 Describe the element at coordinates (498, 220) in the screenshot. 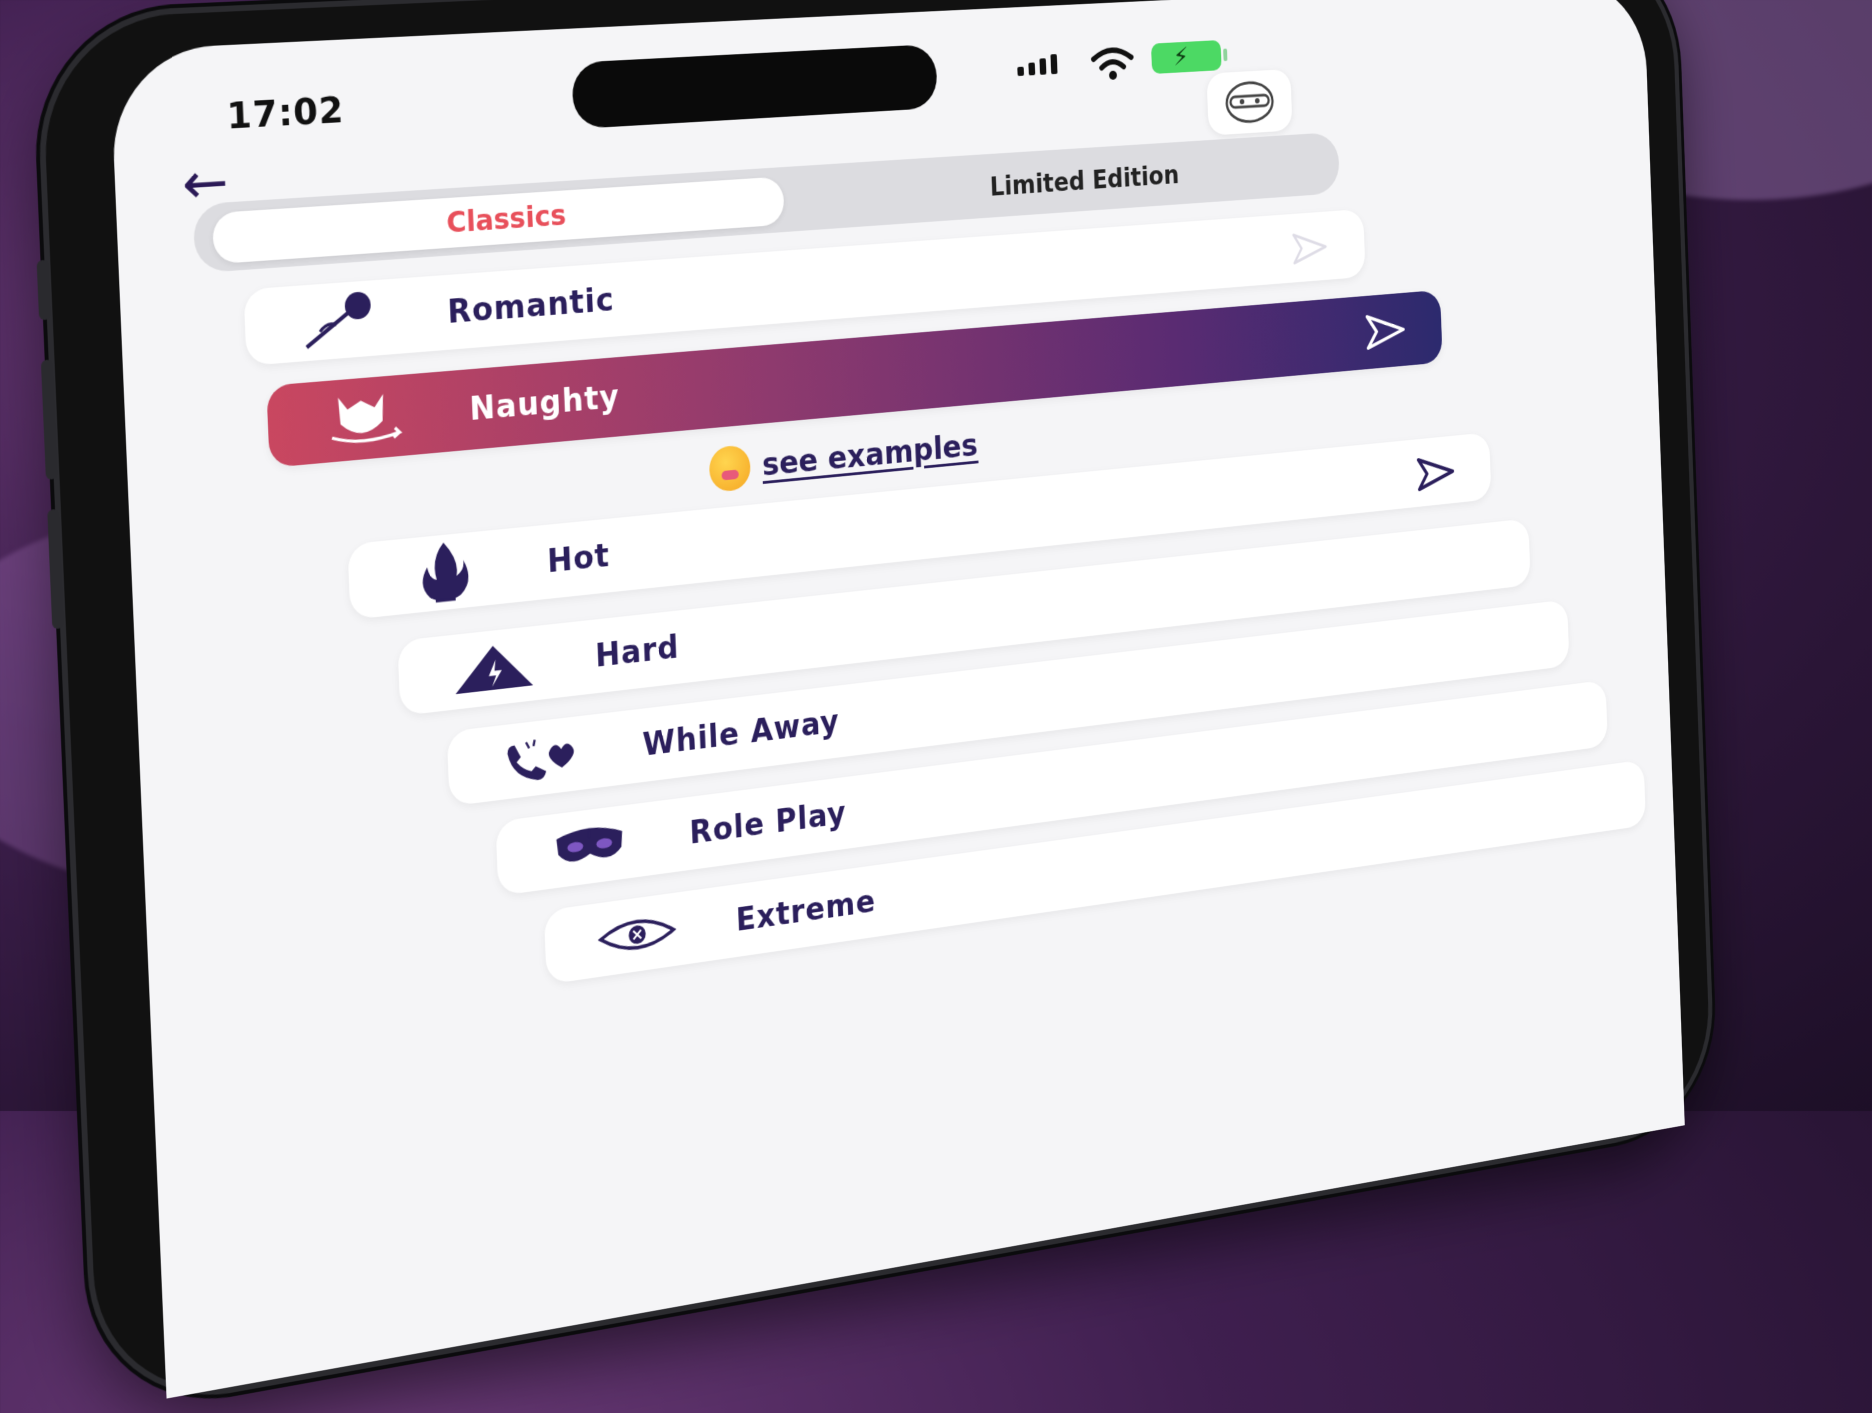

I see `tab-classics: Classics` at that location.